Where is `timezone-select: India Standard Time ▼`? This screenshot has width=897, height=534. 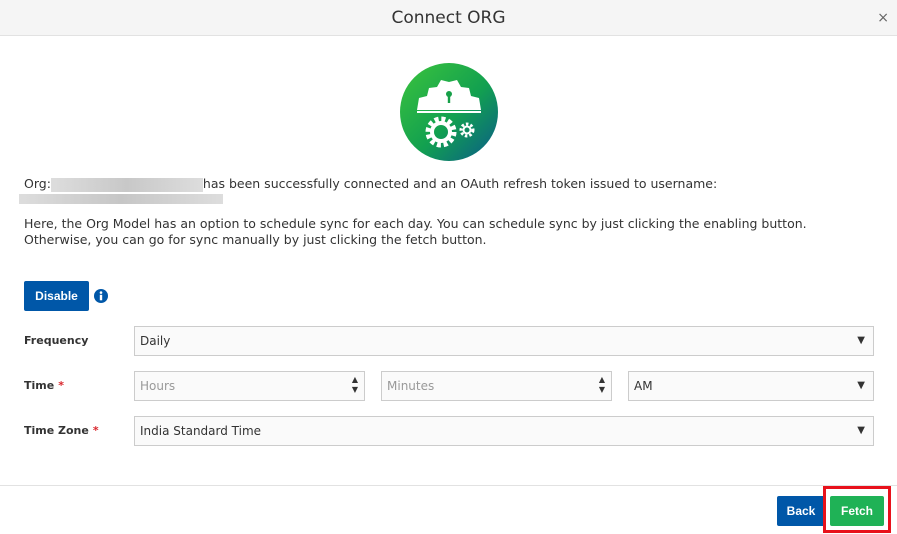 timezone-select: India Standard Time ▼ is located at coordinates (504, 431).